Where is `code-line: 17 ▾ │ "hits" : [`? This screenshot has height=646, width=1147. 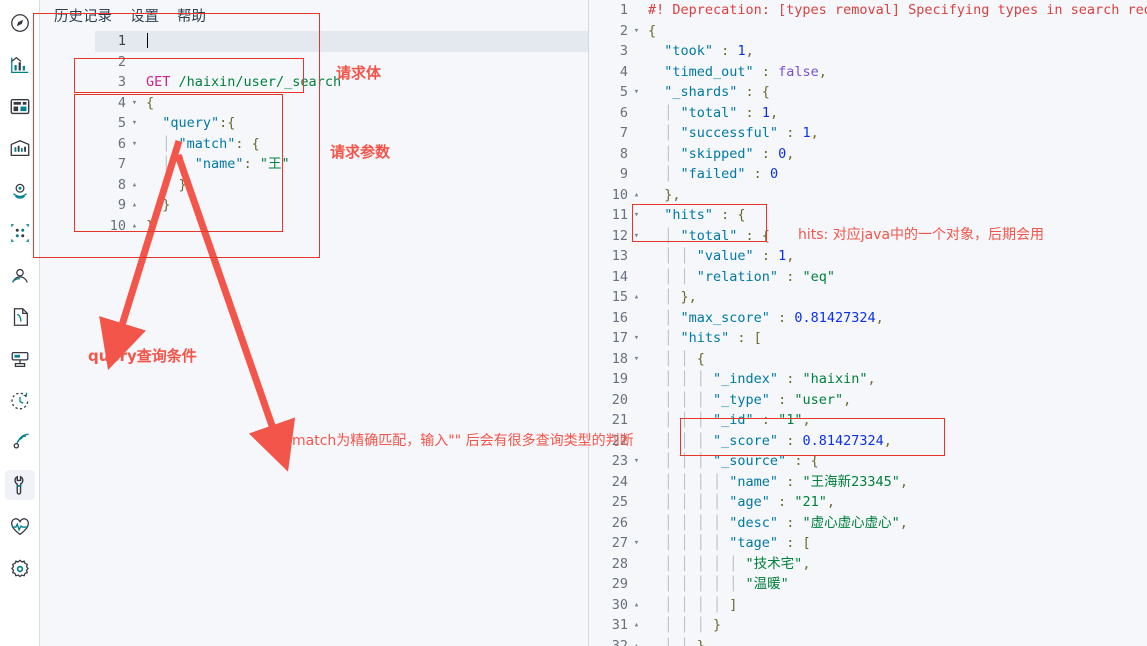 code-line: 17 ▾ │ "hits" : [ is located at coordinates (868, 338).